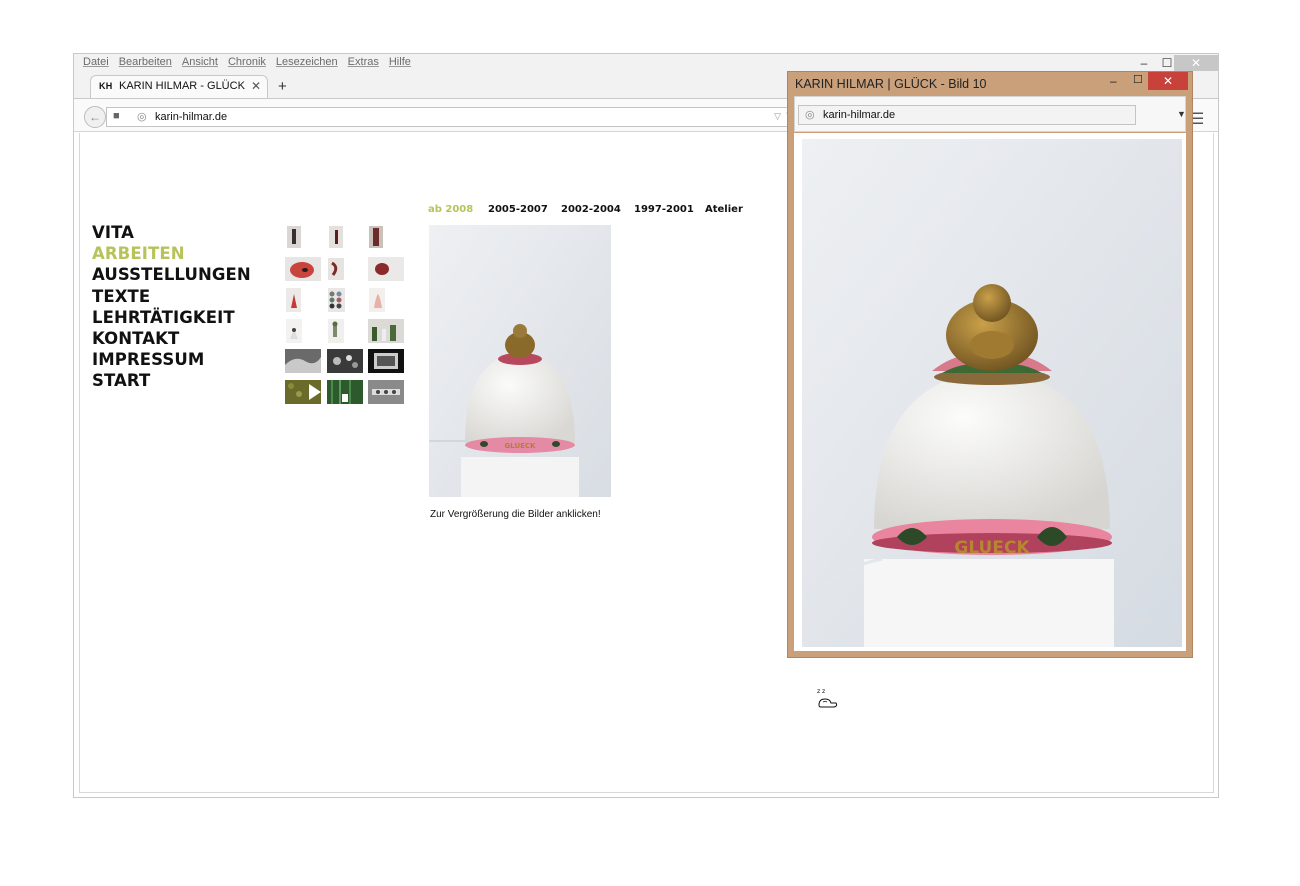 The image size is (1300, 886). I want to click on minimize-button: –, so click(1144, 63).